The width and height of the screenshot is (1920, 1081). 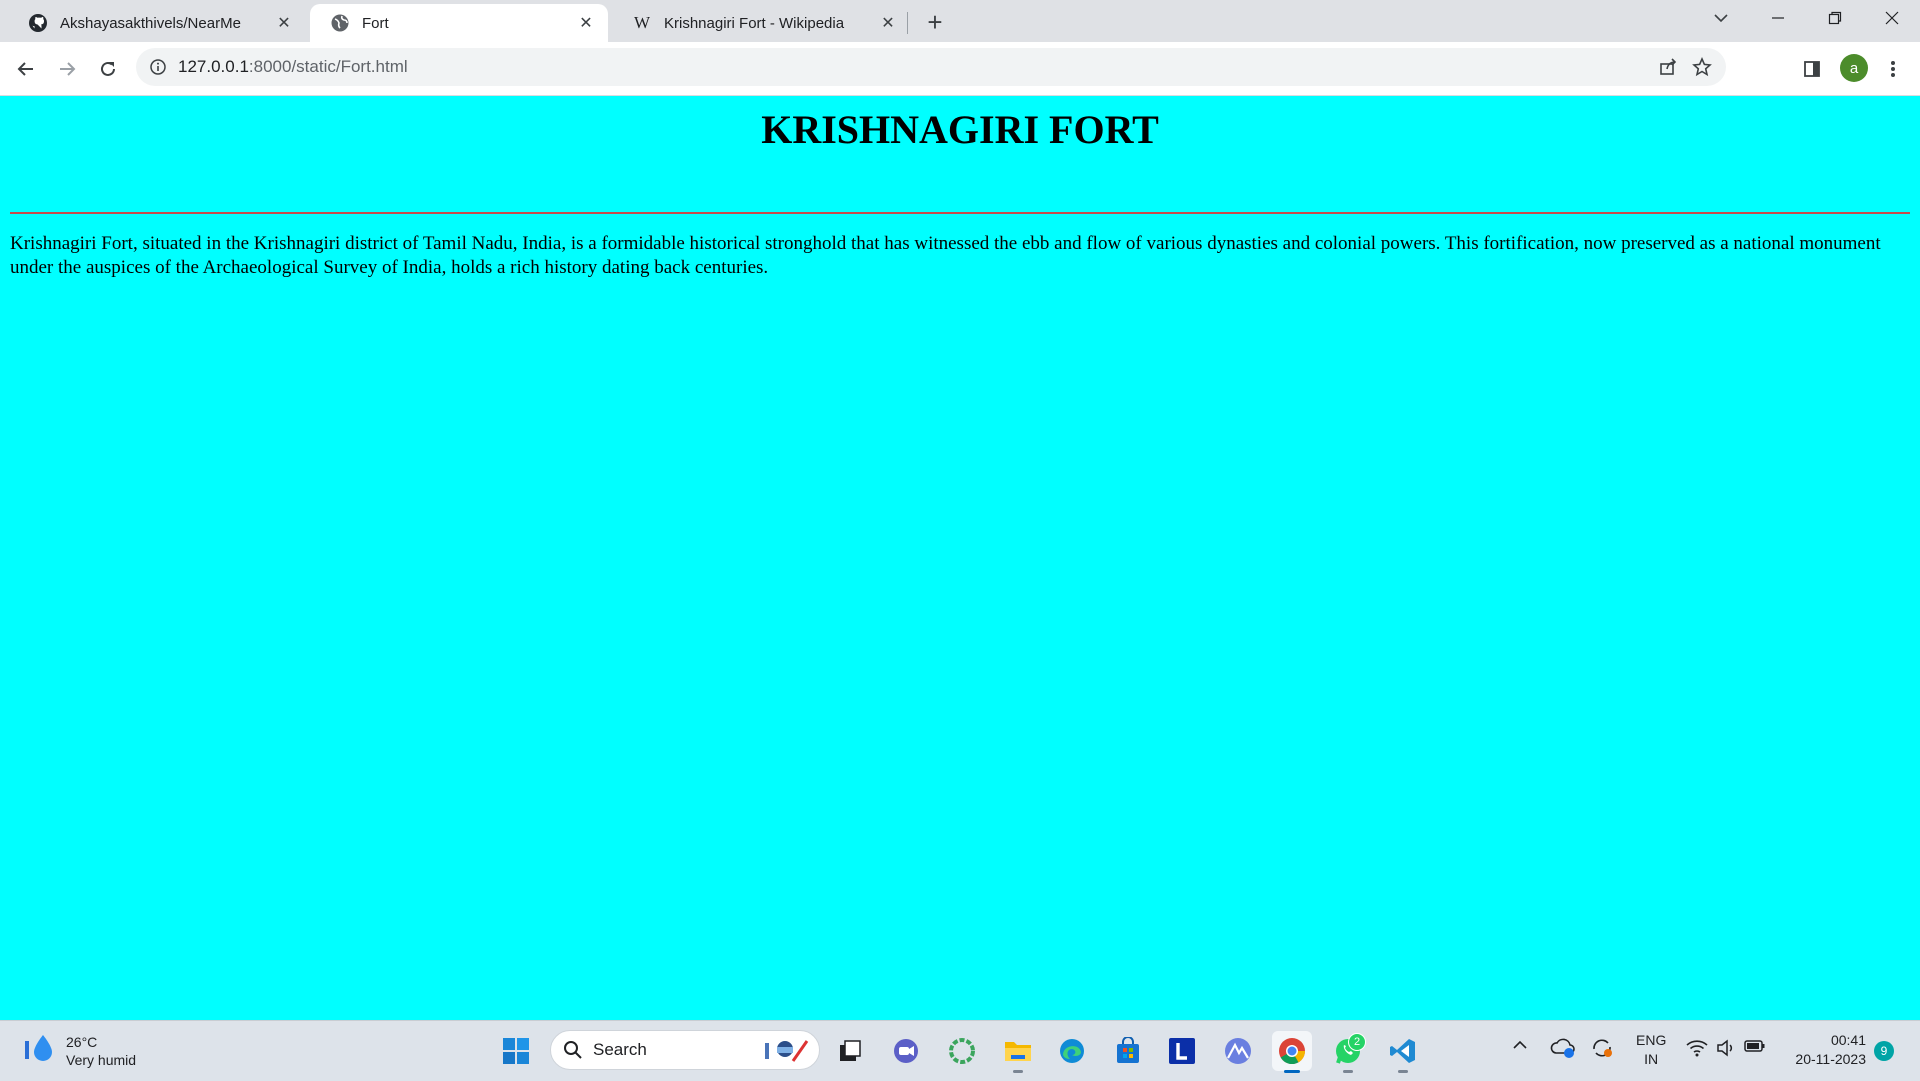 What do you see at coordinates (850, 1051) in the screenshot?
I see `task-view-icon` at bounding box center [850, 1051].